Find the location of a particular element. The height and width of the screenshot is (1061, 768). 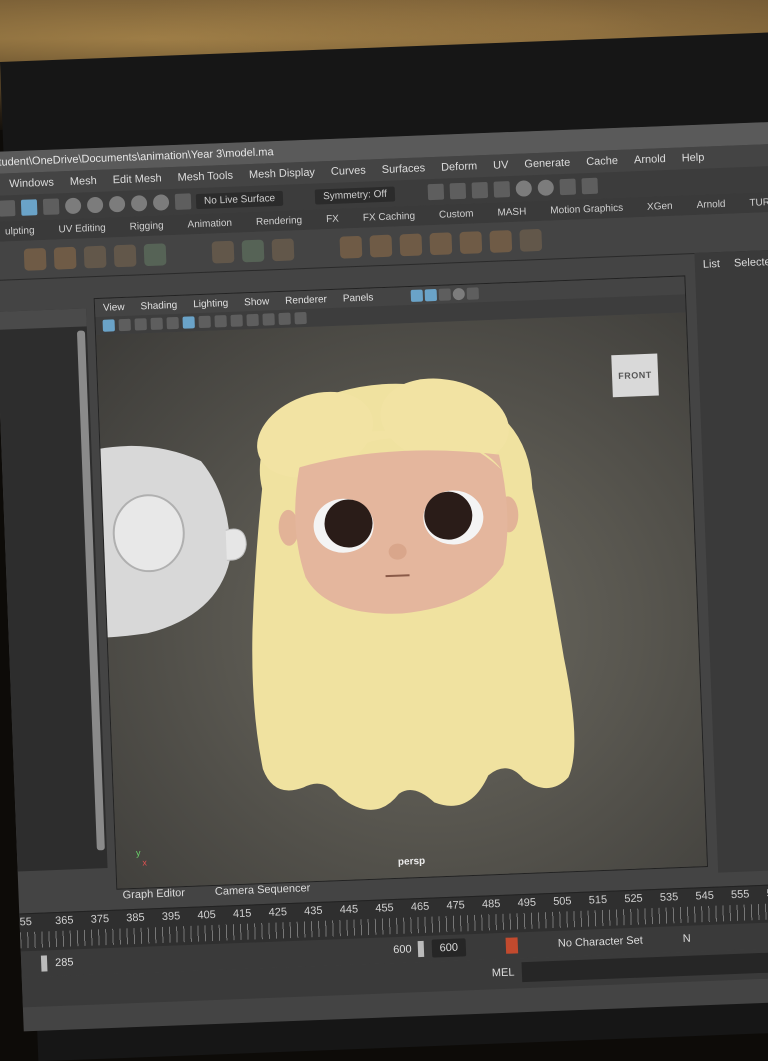

symmetry-dropdown: Symmetry: Off is located at coordinates (355, 195).